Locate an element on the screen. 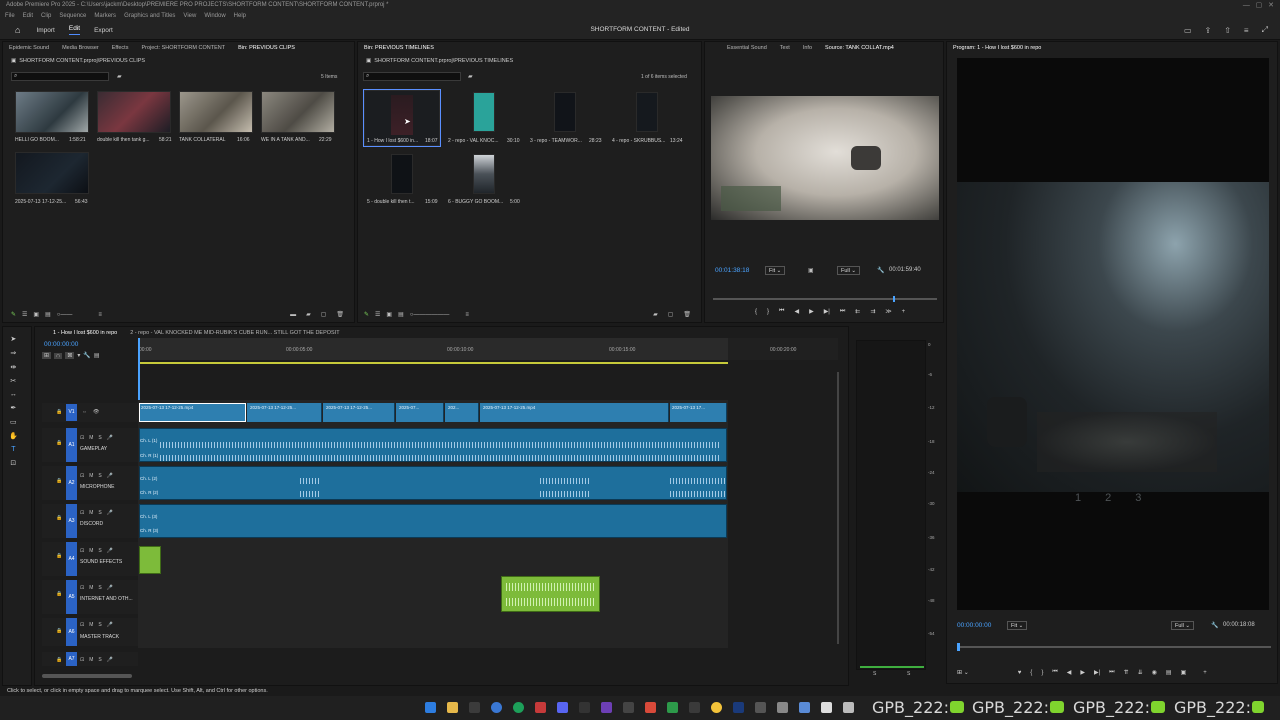 This screenshot has width=1280, height=720. workspace-icon: ▭ is located at coordinates (1188, 30).